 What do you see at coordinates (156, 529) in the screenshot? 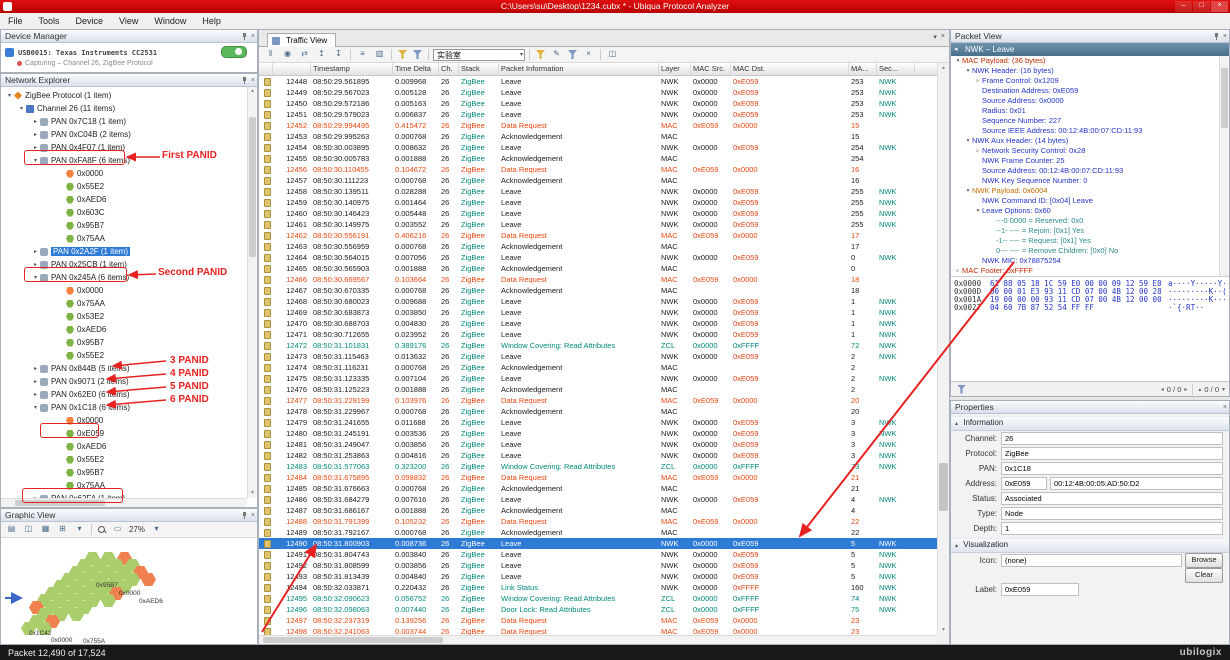
I see `zoom-dropdown-icon: ▾` at bounding box center [156, 529].